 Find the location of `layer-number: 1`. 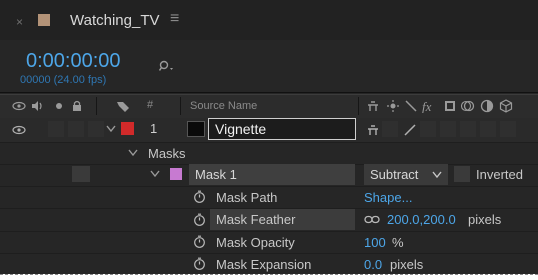

layer-number: 1 is located at coordinates (154, 128).